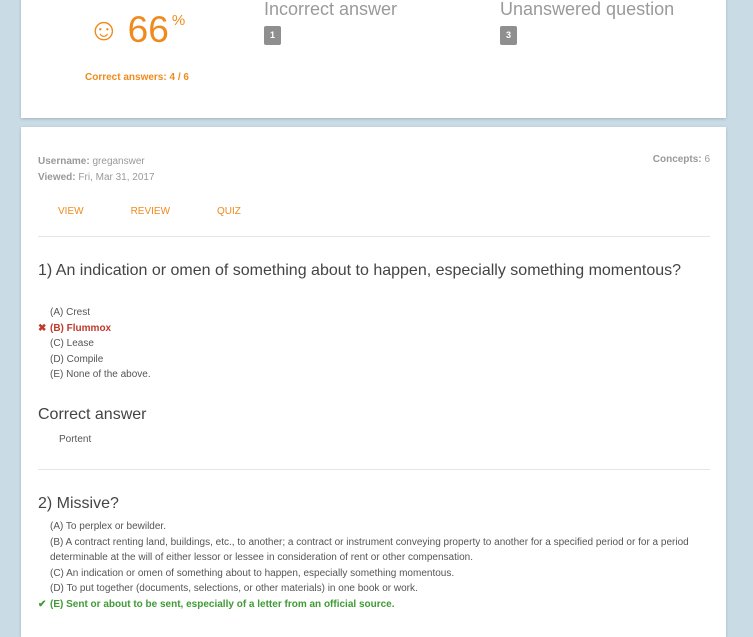 The image size is (753, 637). Describe the element at coordinates (42, 604) in the screenshot. I see `check-icon: ✔` at that location.